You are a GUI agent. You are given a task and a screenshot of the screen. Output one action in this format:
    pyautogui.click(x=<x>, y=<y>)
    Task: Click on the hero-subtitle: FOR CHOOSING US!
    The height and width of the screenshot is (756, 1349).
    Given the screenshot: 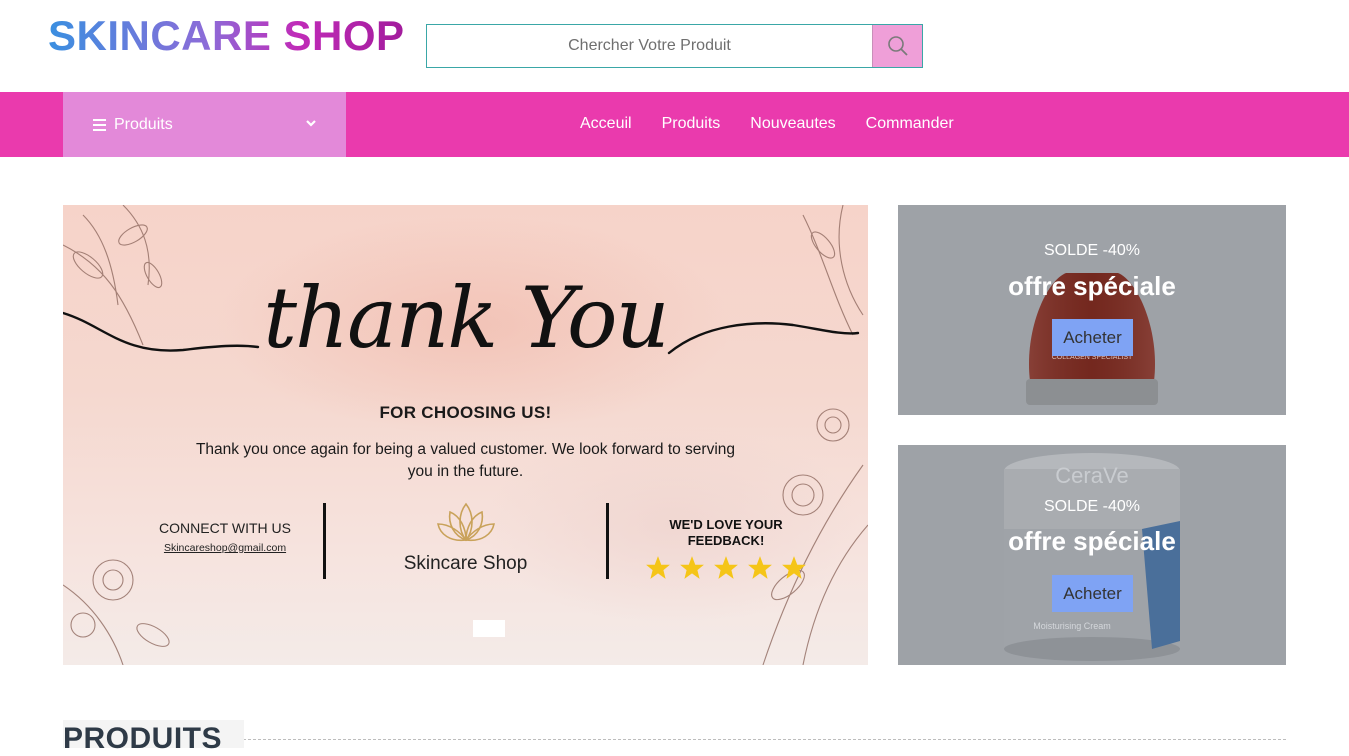 What is the action you would take?
    pyautogui.click(x=465, y=412)
    